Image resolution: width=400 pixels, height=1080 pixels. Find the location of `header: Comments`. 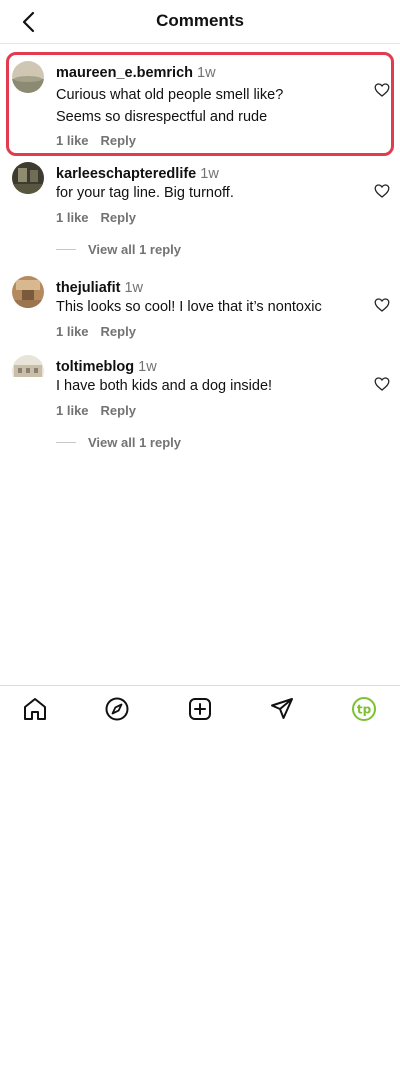

header: Comments is located at coordinates (200, 22).